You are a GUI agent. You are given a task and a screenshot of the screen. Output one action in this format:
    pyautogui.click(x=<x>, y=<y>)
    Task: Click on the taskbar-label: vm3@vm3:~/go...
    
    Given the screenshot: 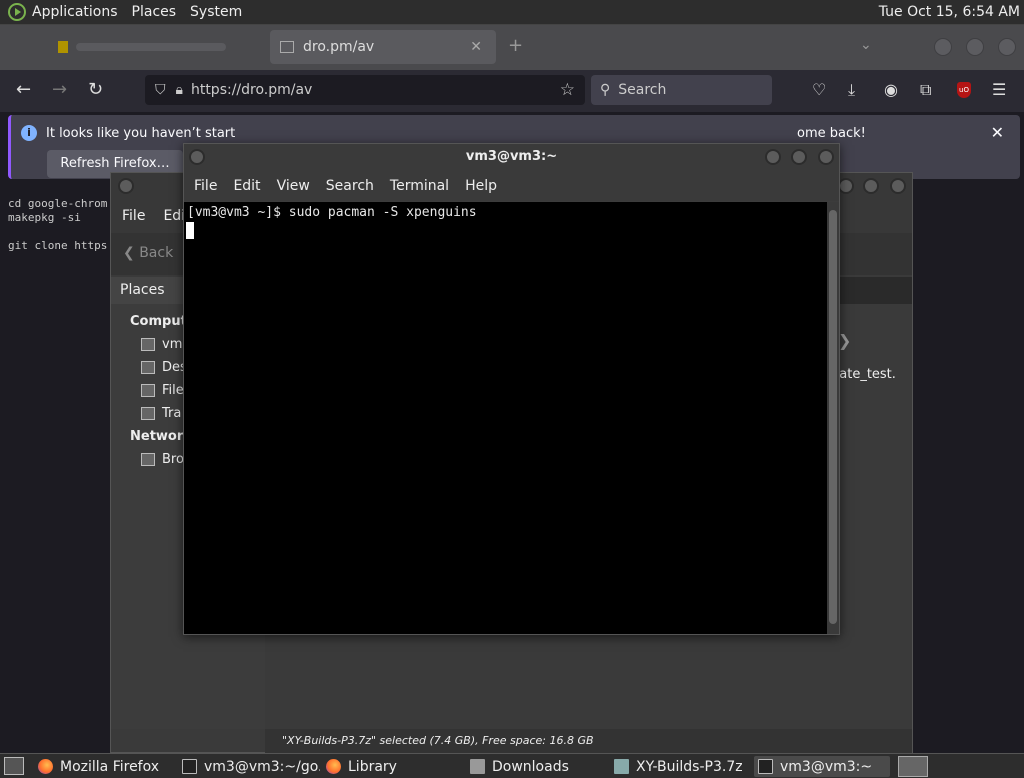 What is the action you would take?
    pyautogui.click(x=262, y=766)
    